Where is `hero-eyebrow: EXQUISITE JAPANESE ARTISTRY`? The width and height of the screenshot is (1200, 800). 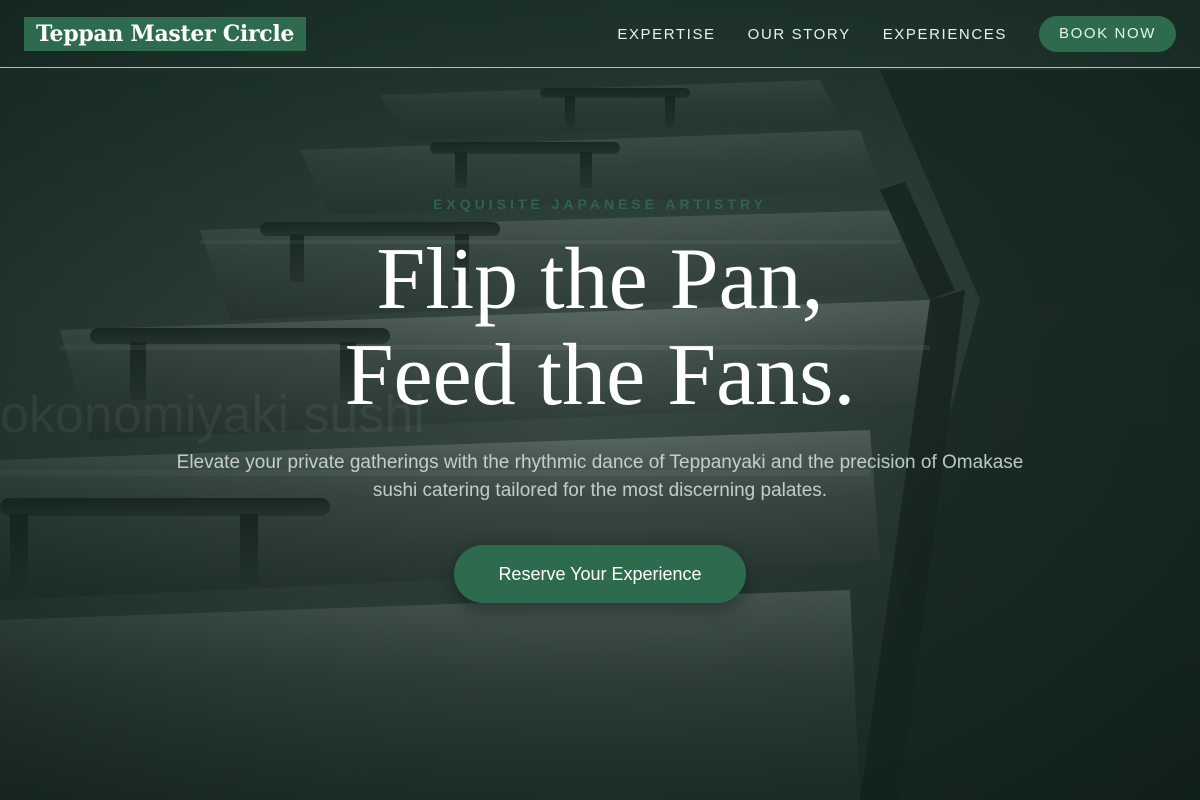 hero-eyebrow: EXQUISITE JAPANESE ARTISTRY is located at coordinates (600, 204).